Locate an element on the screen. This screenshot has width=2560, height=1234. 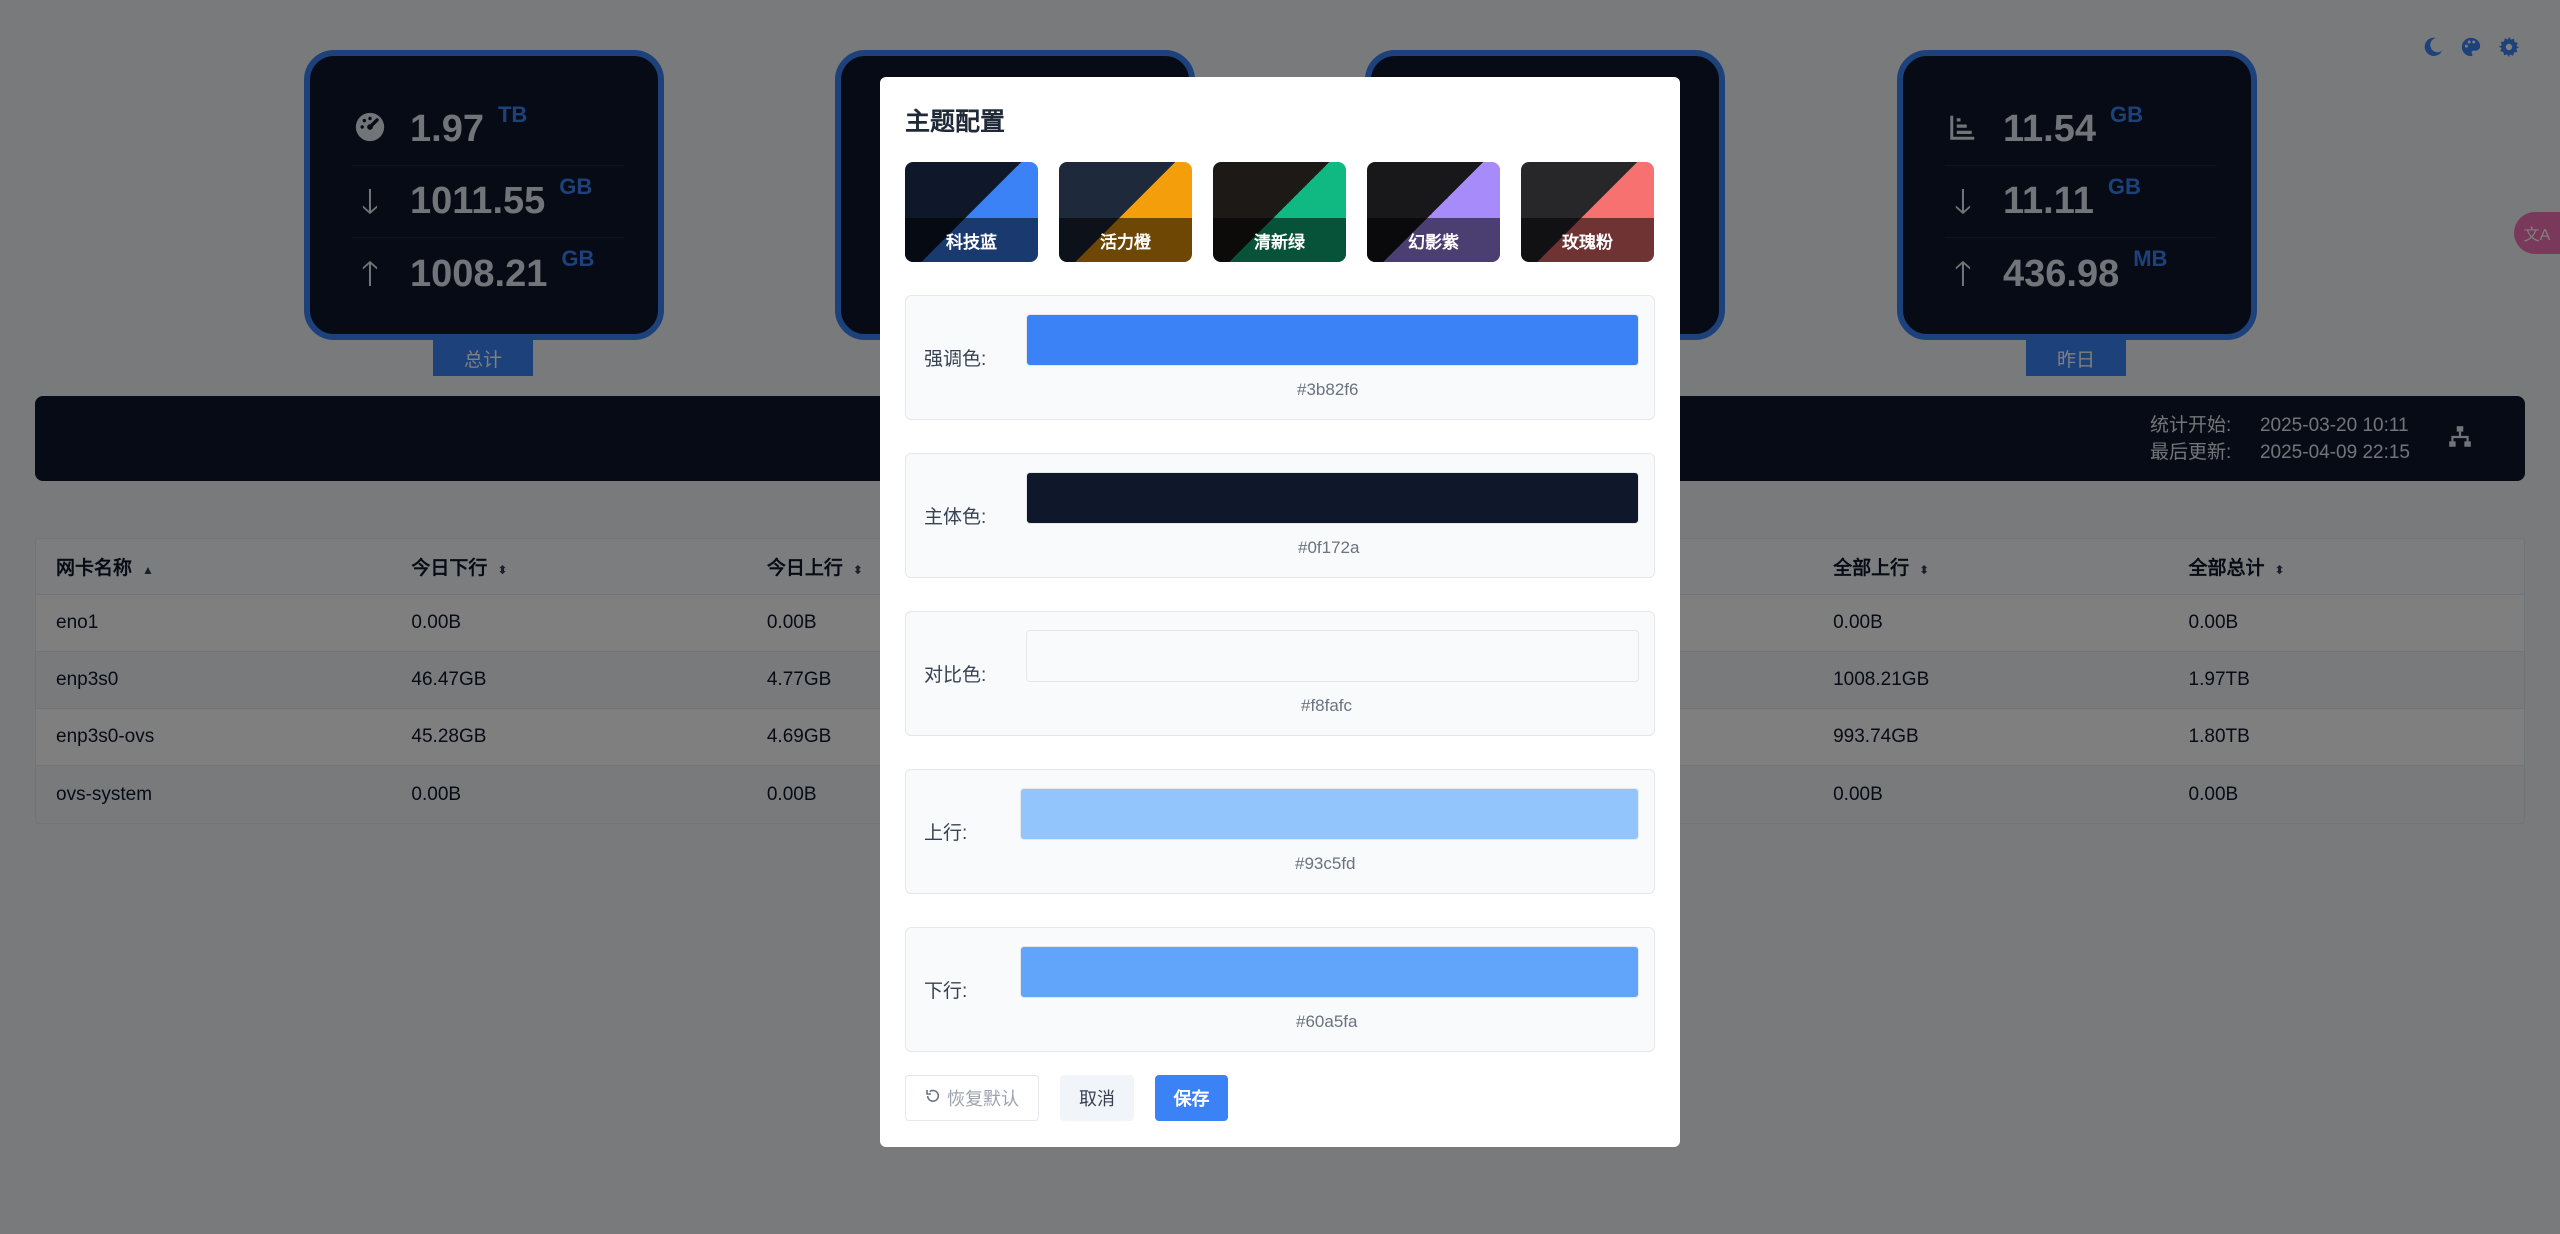
download-color-label: 下行: is located at coordinates (946, 991).